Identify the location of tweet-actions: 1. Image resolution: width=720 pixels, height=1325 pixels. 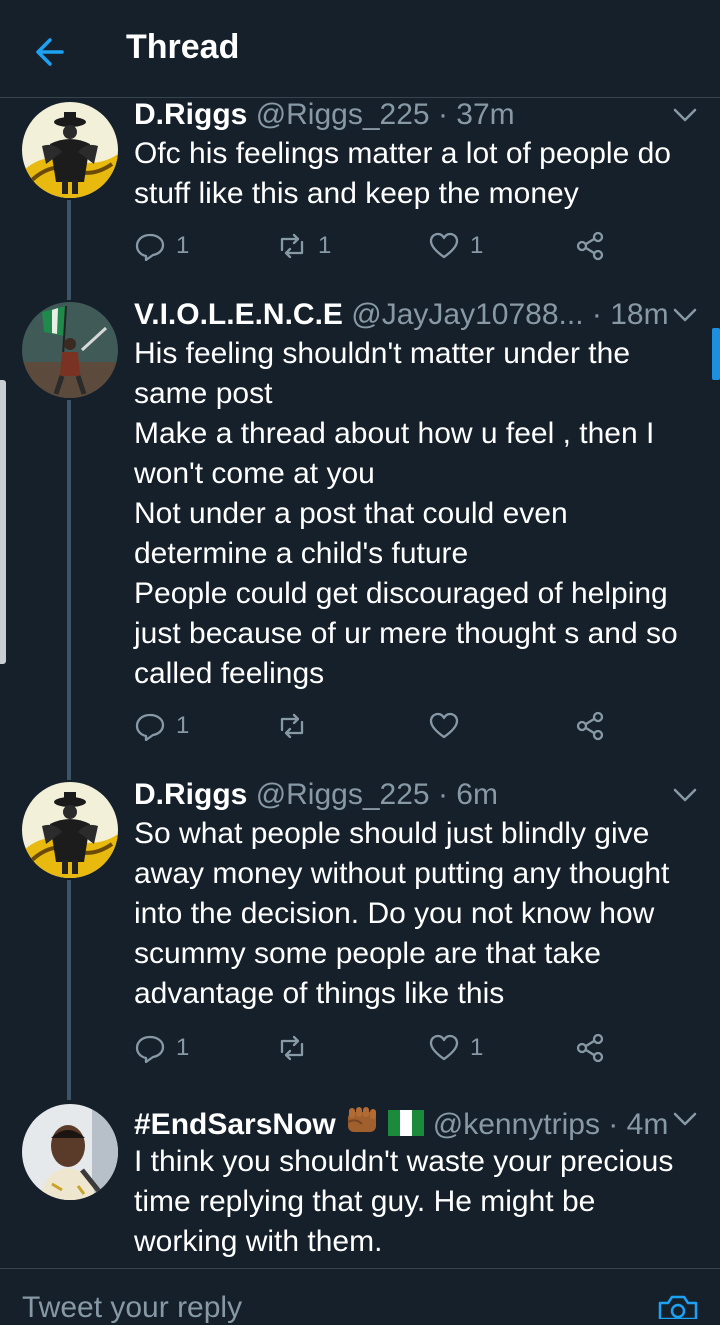
(374, 726).